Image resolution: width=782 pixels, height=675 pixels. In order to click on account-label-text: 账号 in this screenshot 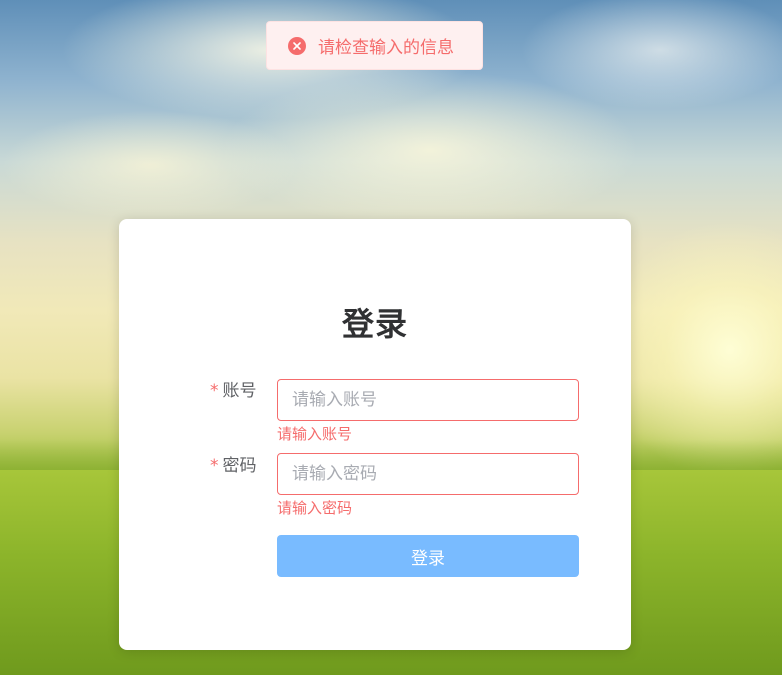, I will do `click(239, 391)`.